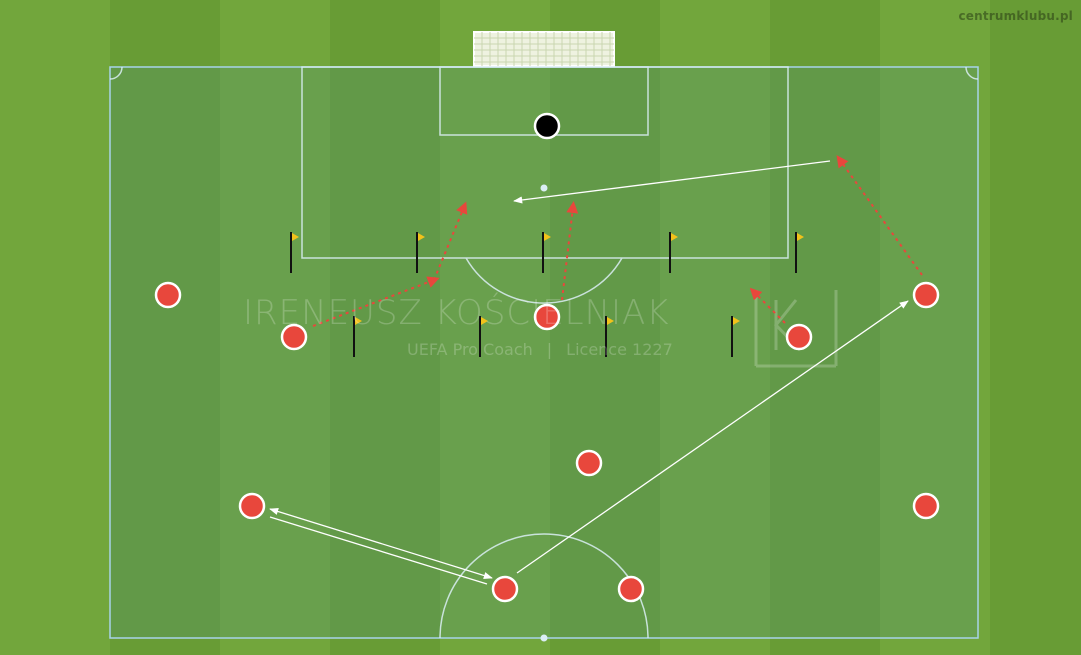 The image size is (1081, 655). I want to click on center-spot, so click(544, 638).